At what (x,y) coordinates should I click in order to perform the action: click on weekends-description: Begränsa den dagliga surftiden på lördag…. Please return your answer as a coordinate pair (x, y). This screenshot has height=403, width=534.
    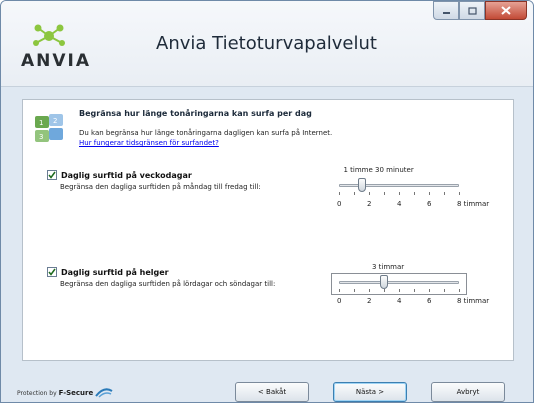
    Looking at the image, I should click on (168, 284).